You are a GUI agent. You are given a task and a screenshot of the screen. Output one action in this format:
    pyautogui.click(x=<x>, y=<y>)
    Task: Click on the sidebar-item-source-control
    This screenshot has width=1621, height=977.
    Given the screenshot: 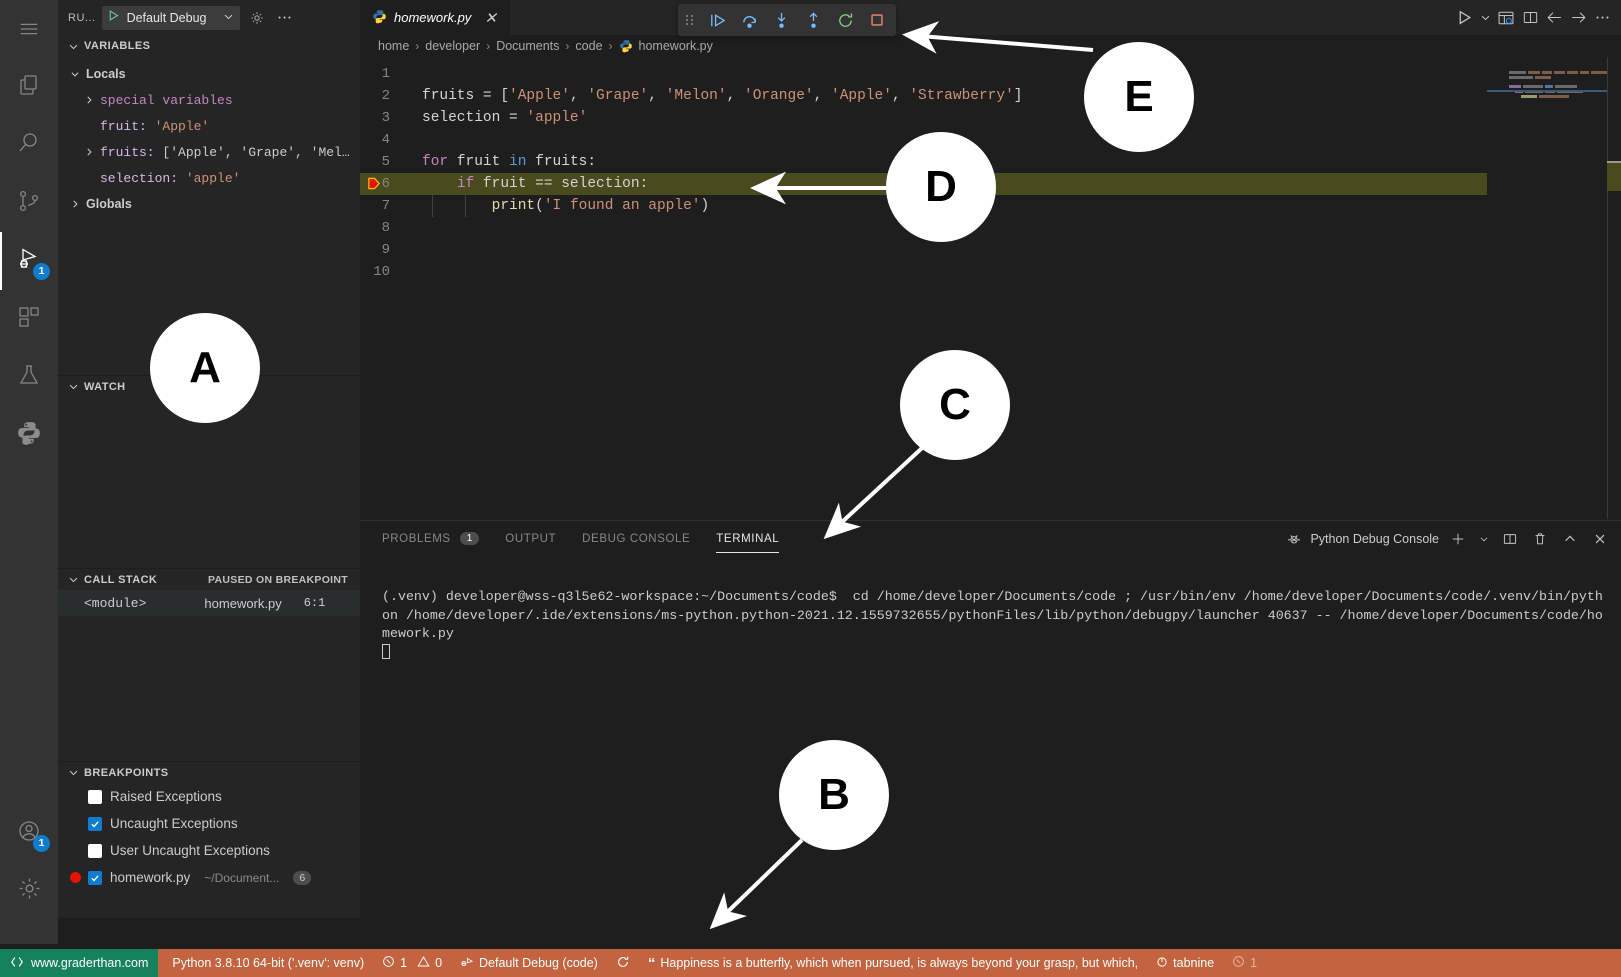 What is the action you would take?
    pyautogui.click(x=29, y=203)
    